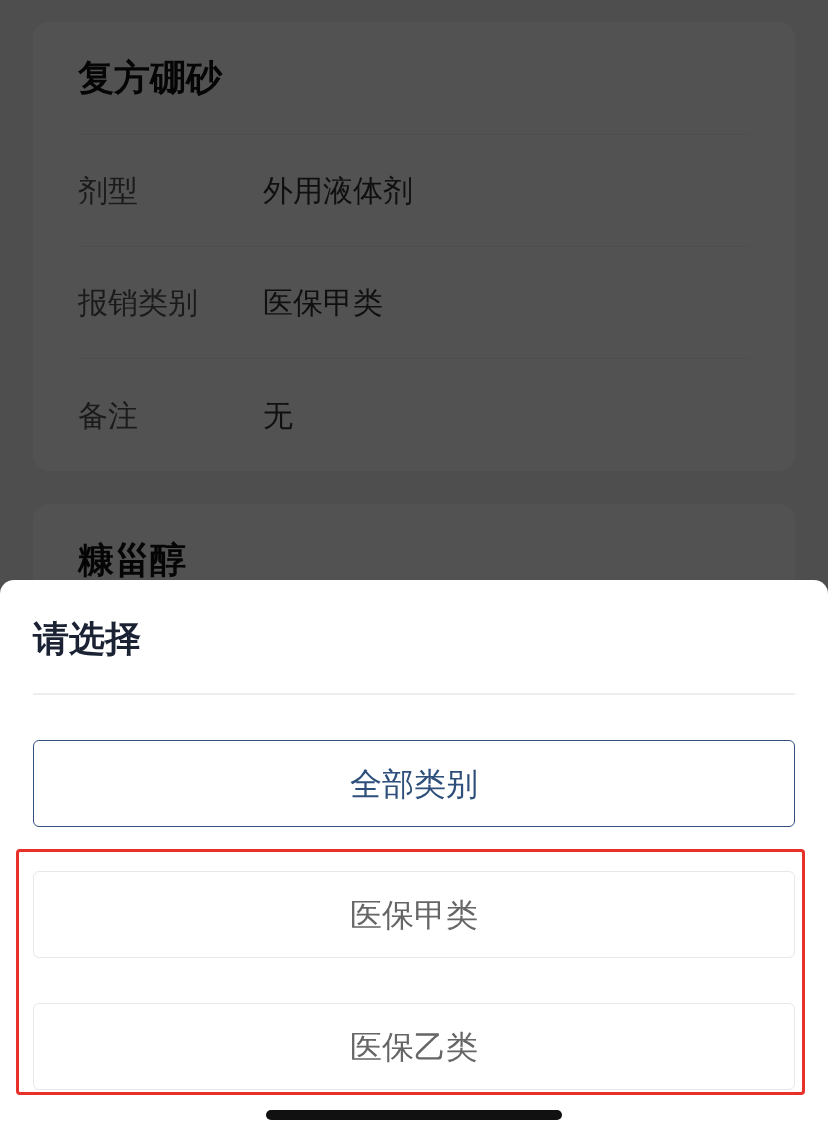  Describe the element at coordinates (414, 914) in the screenshot. I see `option-button: 医保甲类` at that location.